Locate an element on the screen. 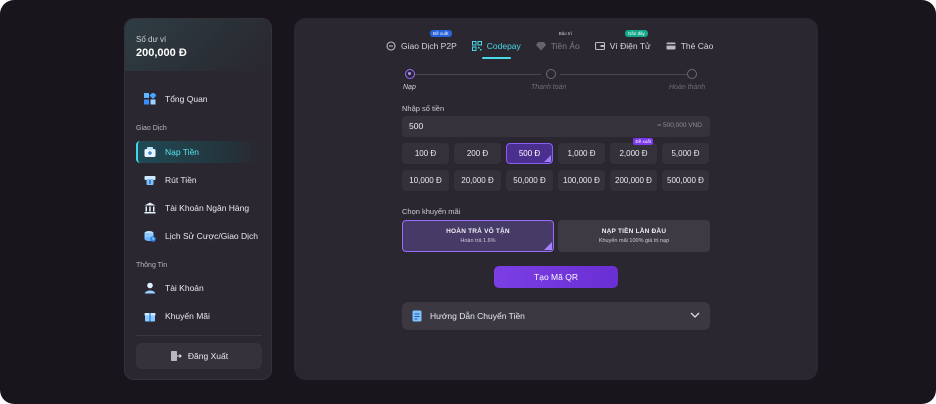 The height and width of the screenshot is (404, 936). sidebar-item-history: Lịch Sử Cược/Giao Dịch is located at coordinates (199, 236).